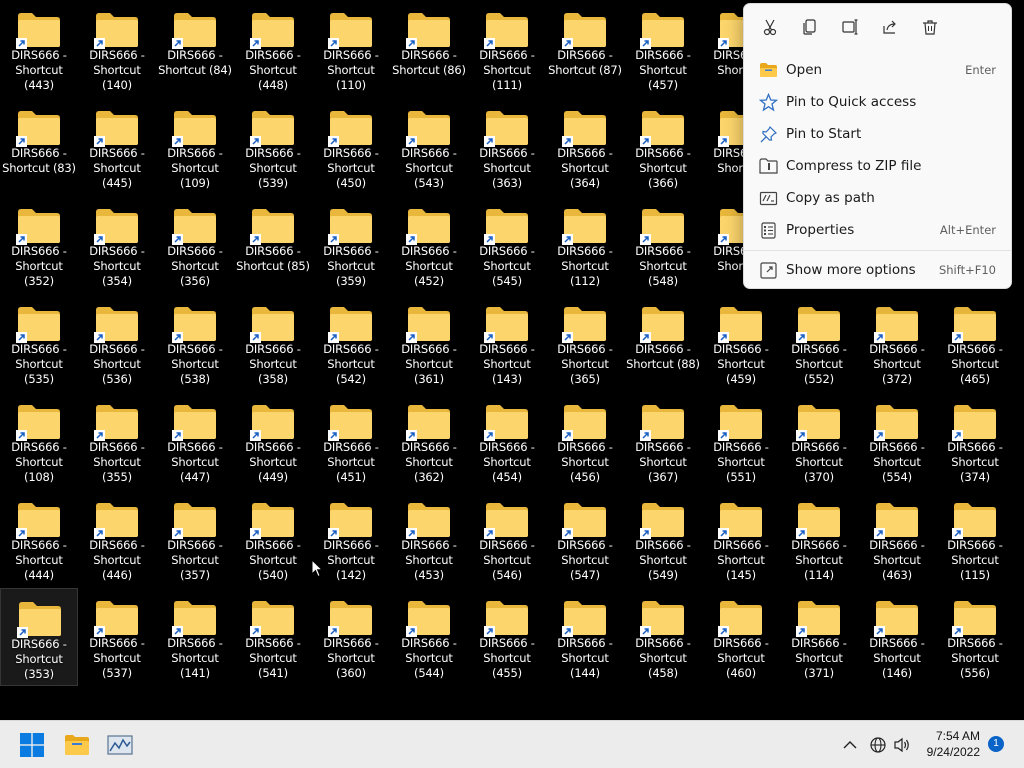 Image resolution: width=1024 pixels, height=768 pixels. What do you see at coordinates (117, 147) in the screenshot?
I see `desktop-shortcut-icon: DIRS666 - Shortcut (445)` at bounding box center [117, 147].